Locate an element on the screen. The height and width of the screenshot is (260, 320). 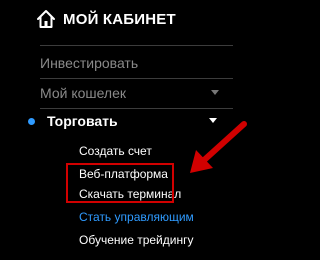
menu-item-invest: Инвестировать is located at coordinates (151, 63).